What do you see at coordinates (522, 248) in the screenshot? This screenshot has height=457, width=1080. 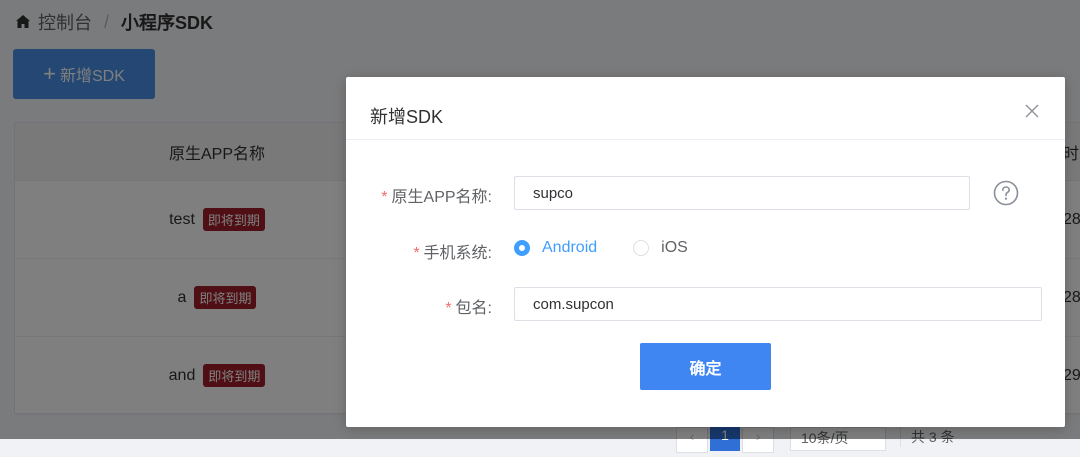 I see `radio-checked-icon` at bounding box center [522, 248].